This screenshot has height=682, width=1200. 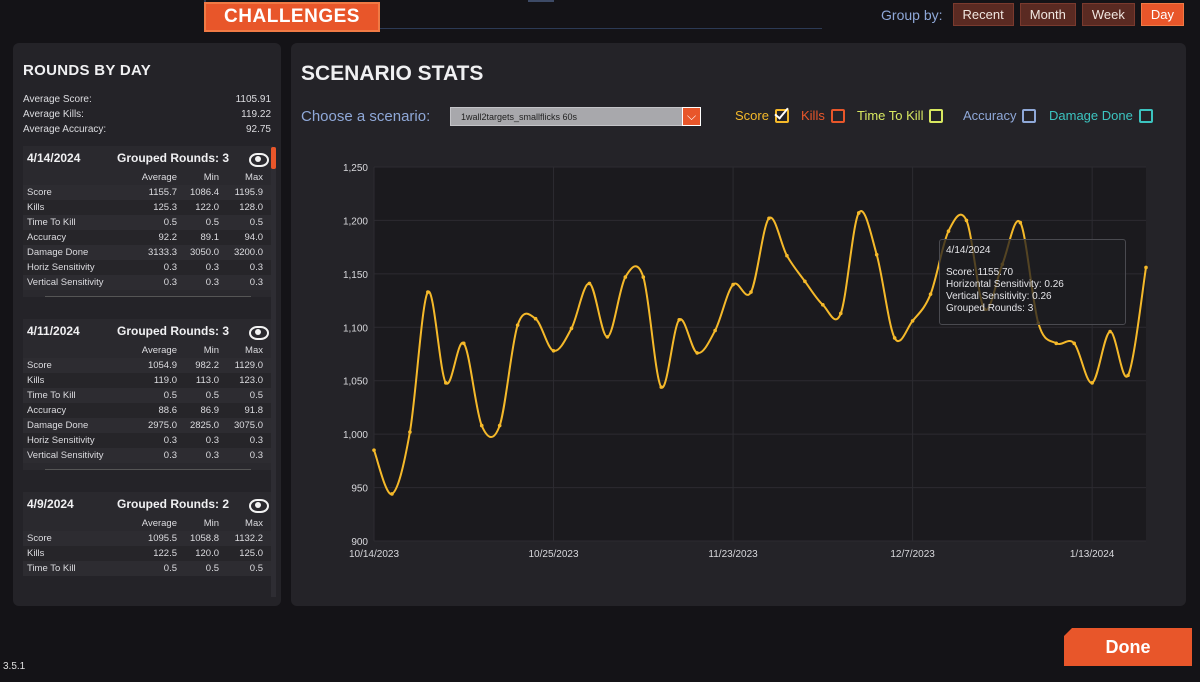 I want to click on stat-max: 1132.2, so click(x=248, y=538).